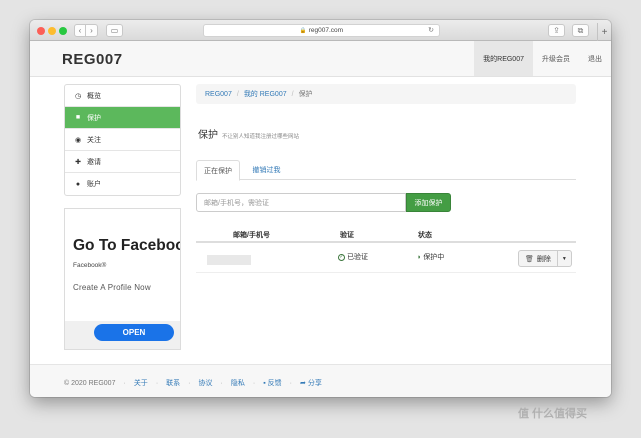  Describe the element at coordinates (134, 332) in the screenshot. I see `ad-open-button: OPEN` at that location.